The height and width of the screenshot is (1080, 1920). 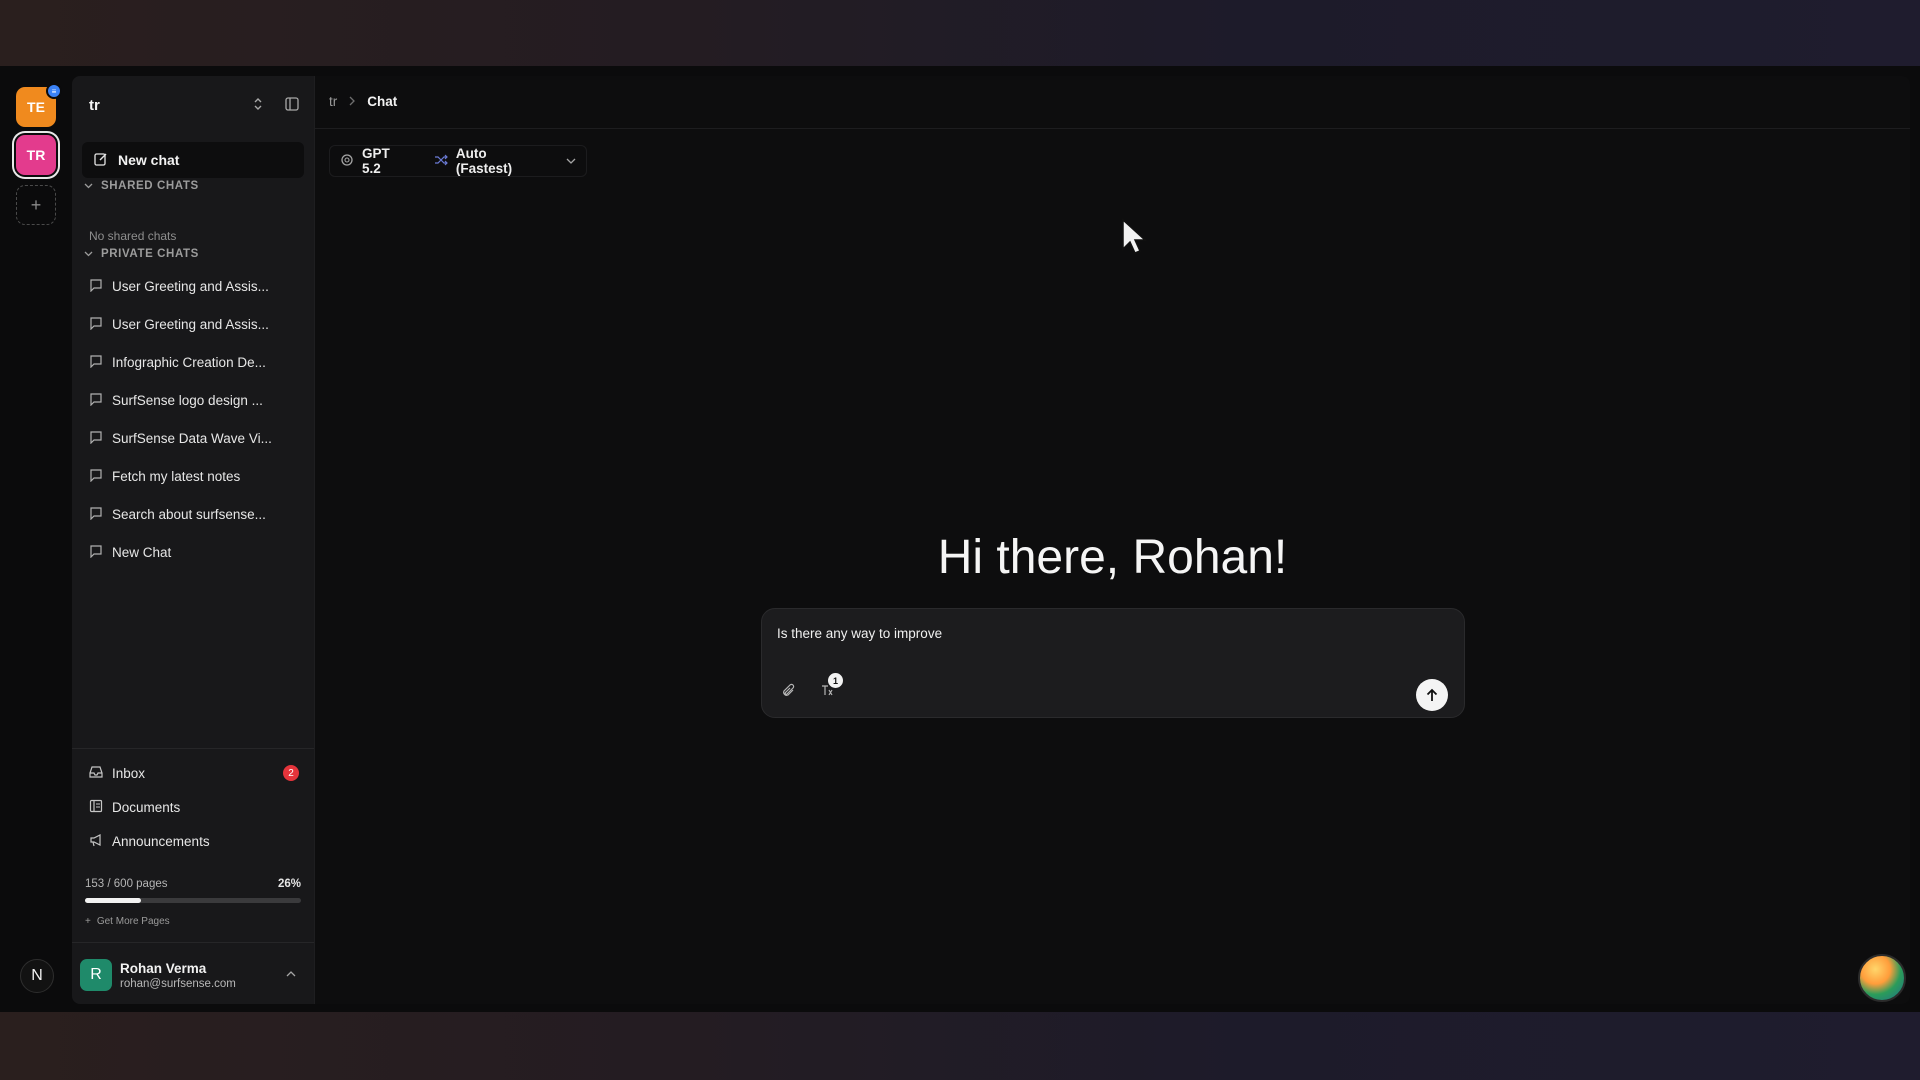 I want to click on chat-title: Fetch my latest notes, so click(x=176, y=476).